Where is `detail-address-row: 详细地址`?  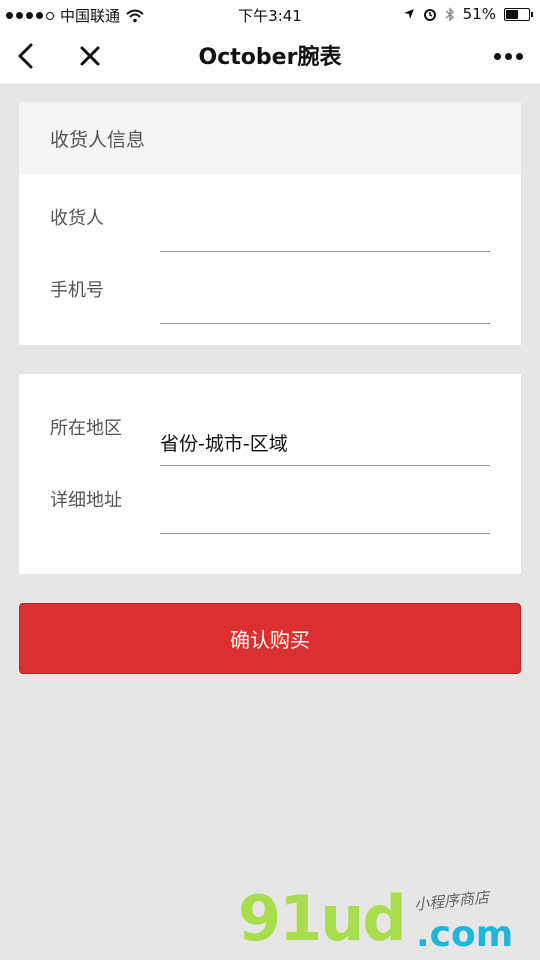
detail-address-row: 详细地址 is located at coordinates (270, 522).